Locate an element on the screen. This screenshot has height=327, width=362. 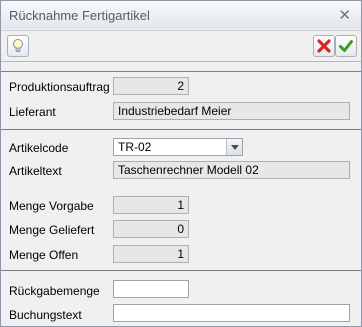
artikelcode-value: TR-02 is located at coordinates (135, 147).